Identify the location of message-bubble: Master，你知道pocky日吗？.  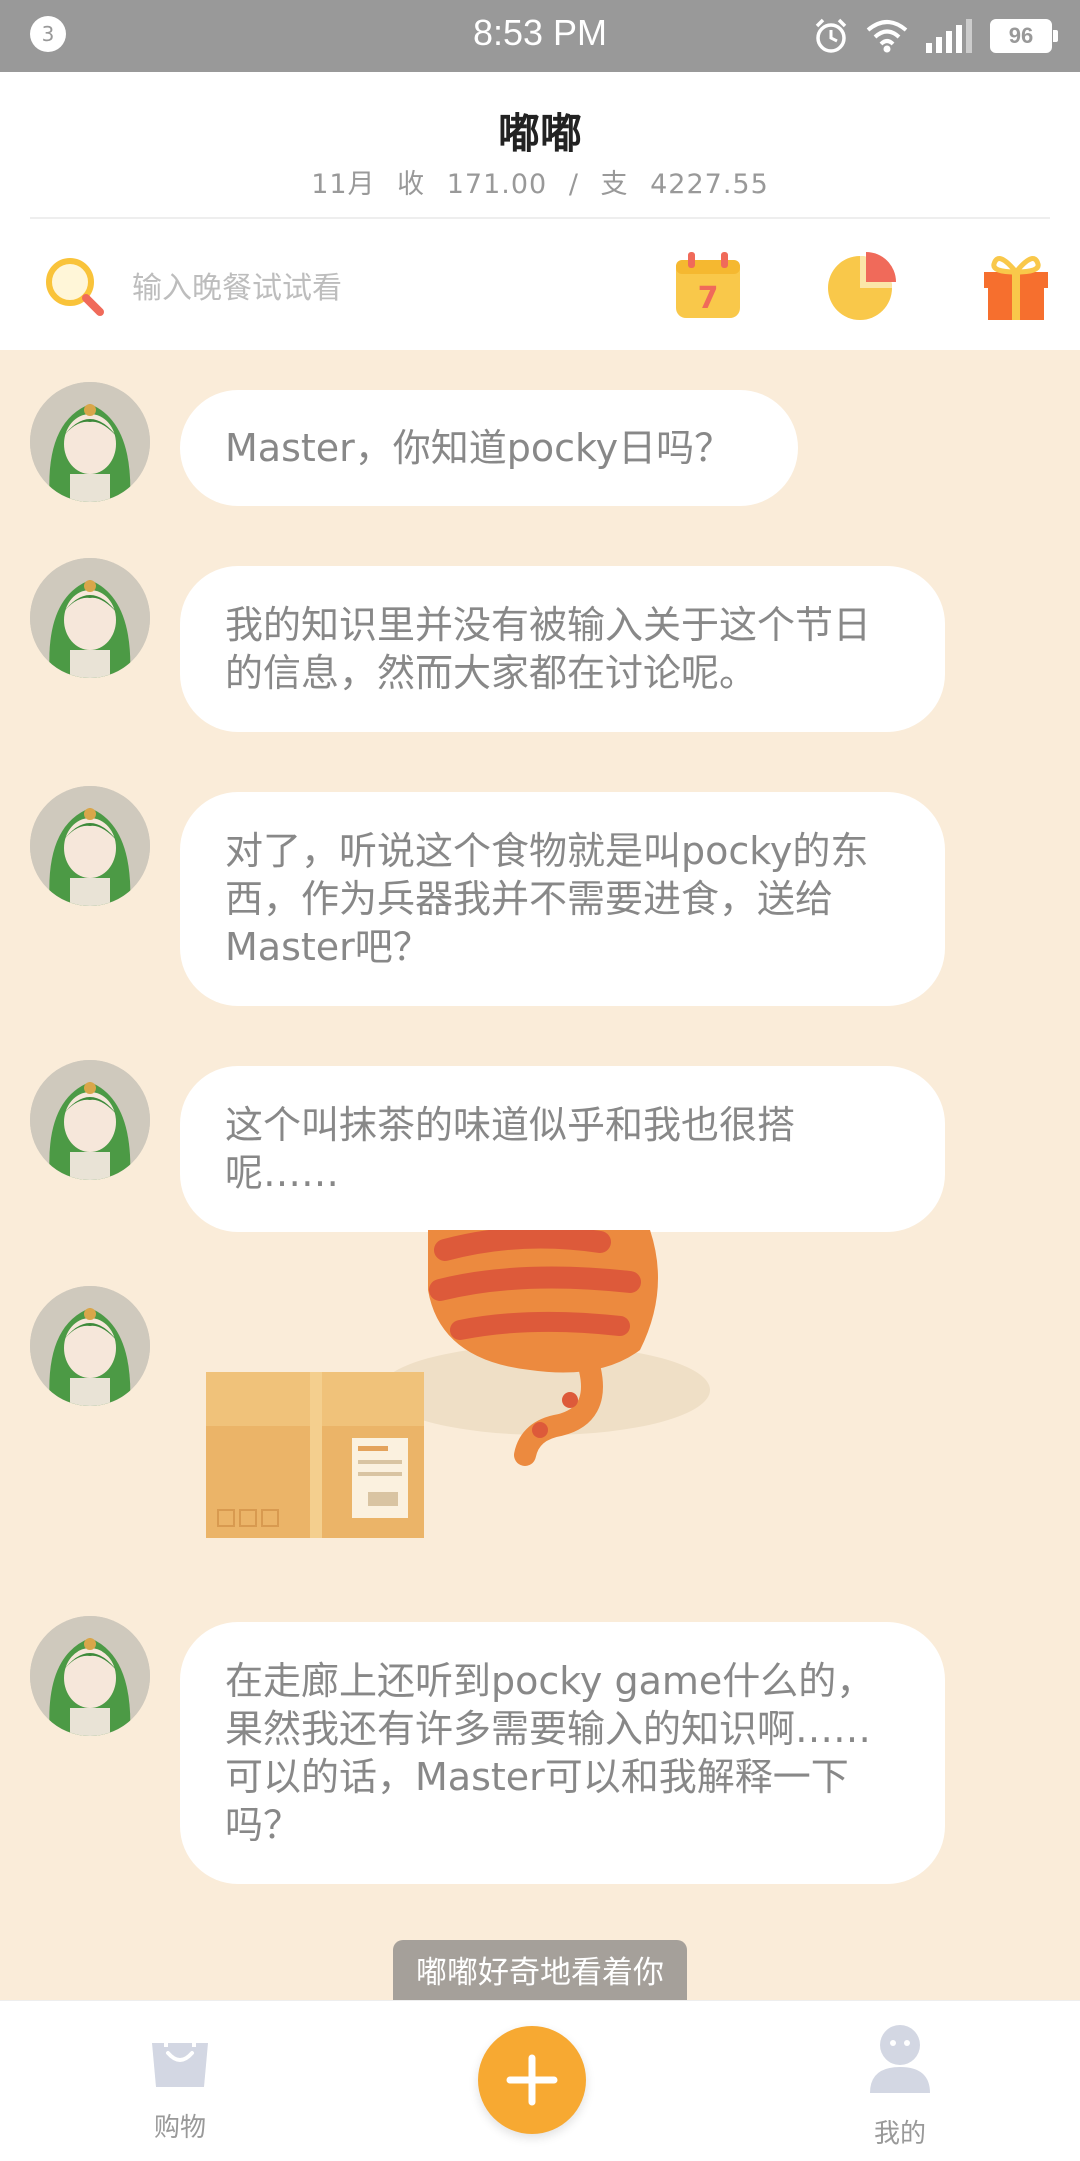
(489, 448).